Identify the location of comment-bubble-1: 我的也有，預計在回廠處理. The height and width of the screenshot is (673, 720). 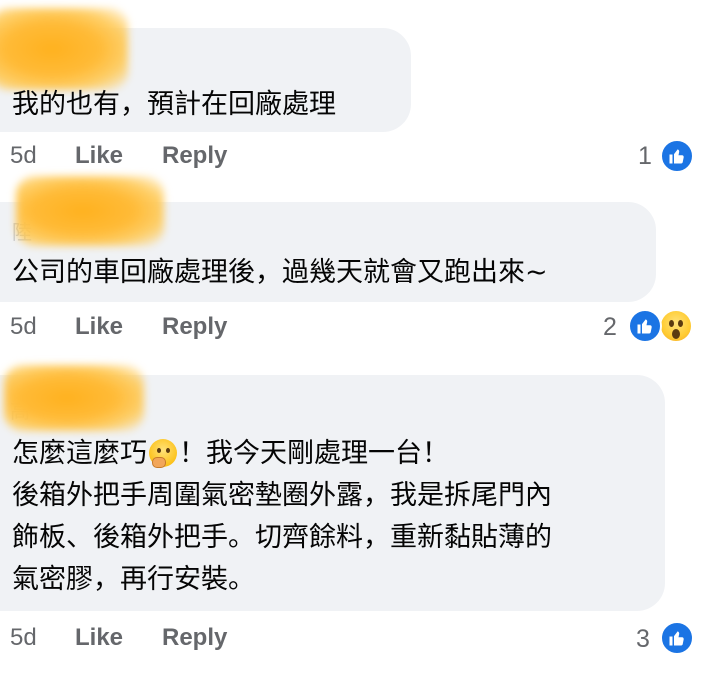
(205, 70).